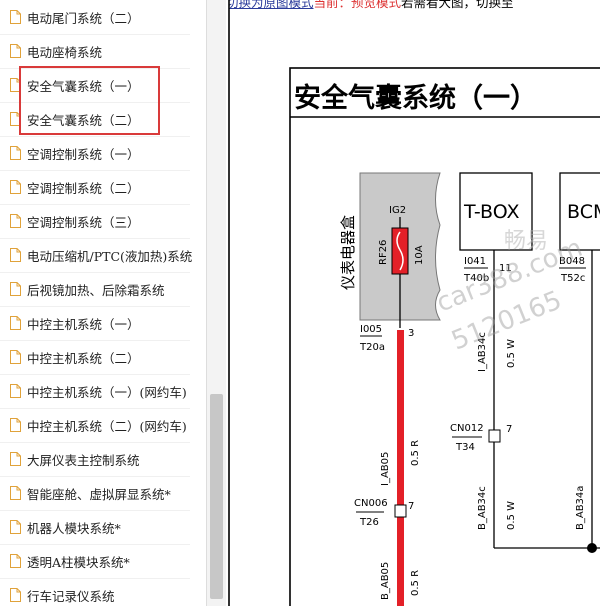 The height and width of the screenshot is (606, 600). I want to click on cn012-label: CN012, so click(467, 428).